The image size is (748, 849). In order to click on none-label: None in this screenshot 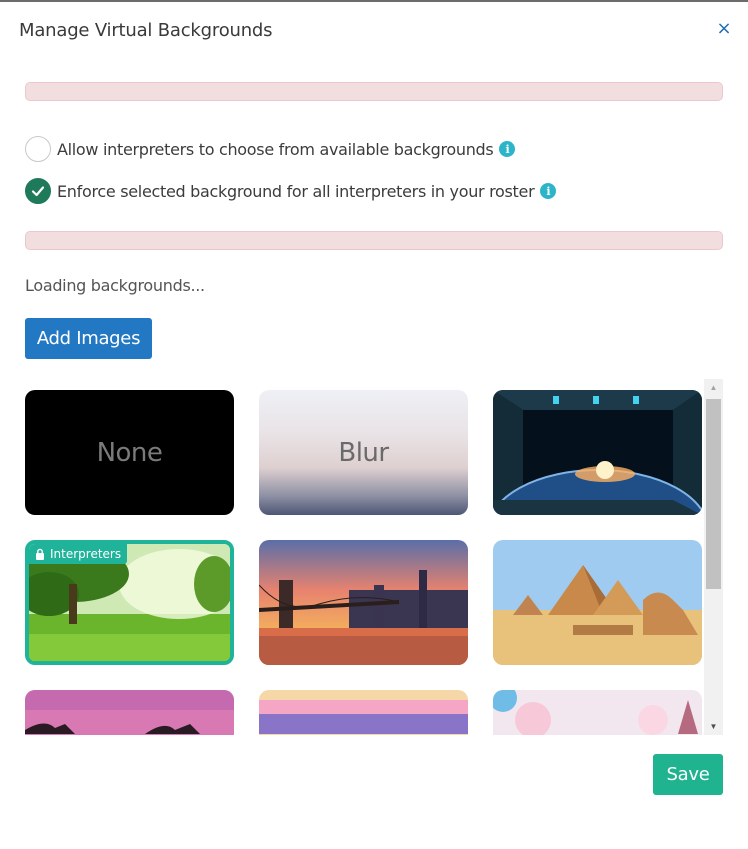, I will do `click(129, 452)`.